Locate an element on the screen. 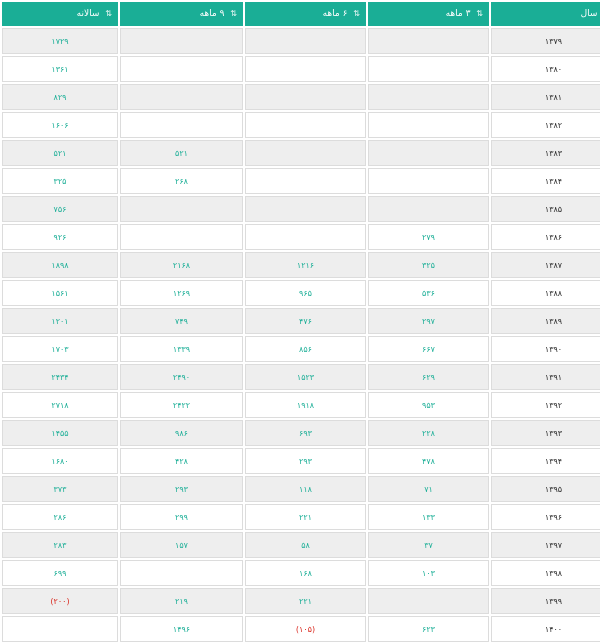  table-row: ۱۳۸۶ ۲۷۹ ۹۲۶ is located at coordinates (301, 237).